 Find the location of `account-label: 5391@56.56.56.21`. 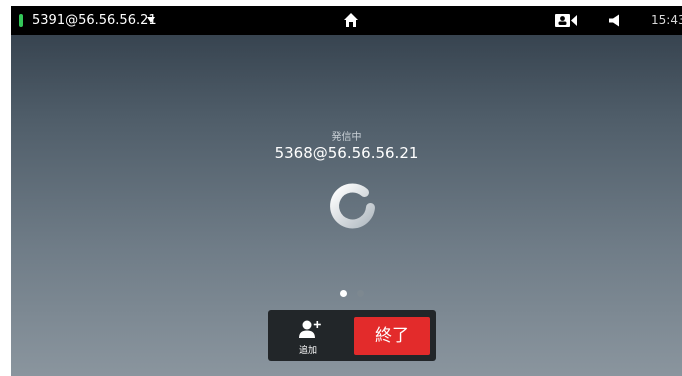

account-label: 5391@56.56.56.21 is located at coordinates (94, 20).